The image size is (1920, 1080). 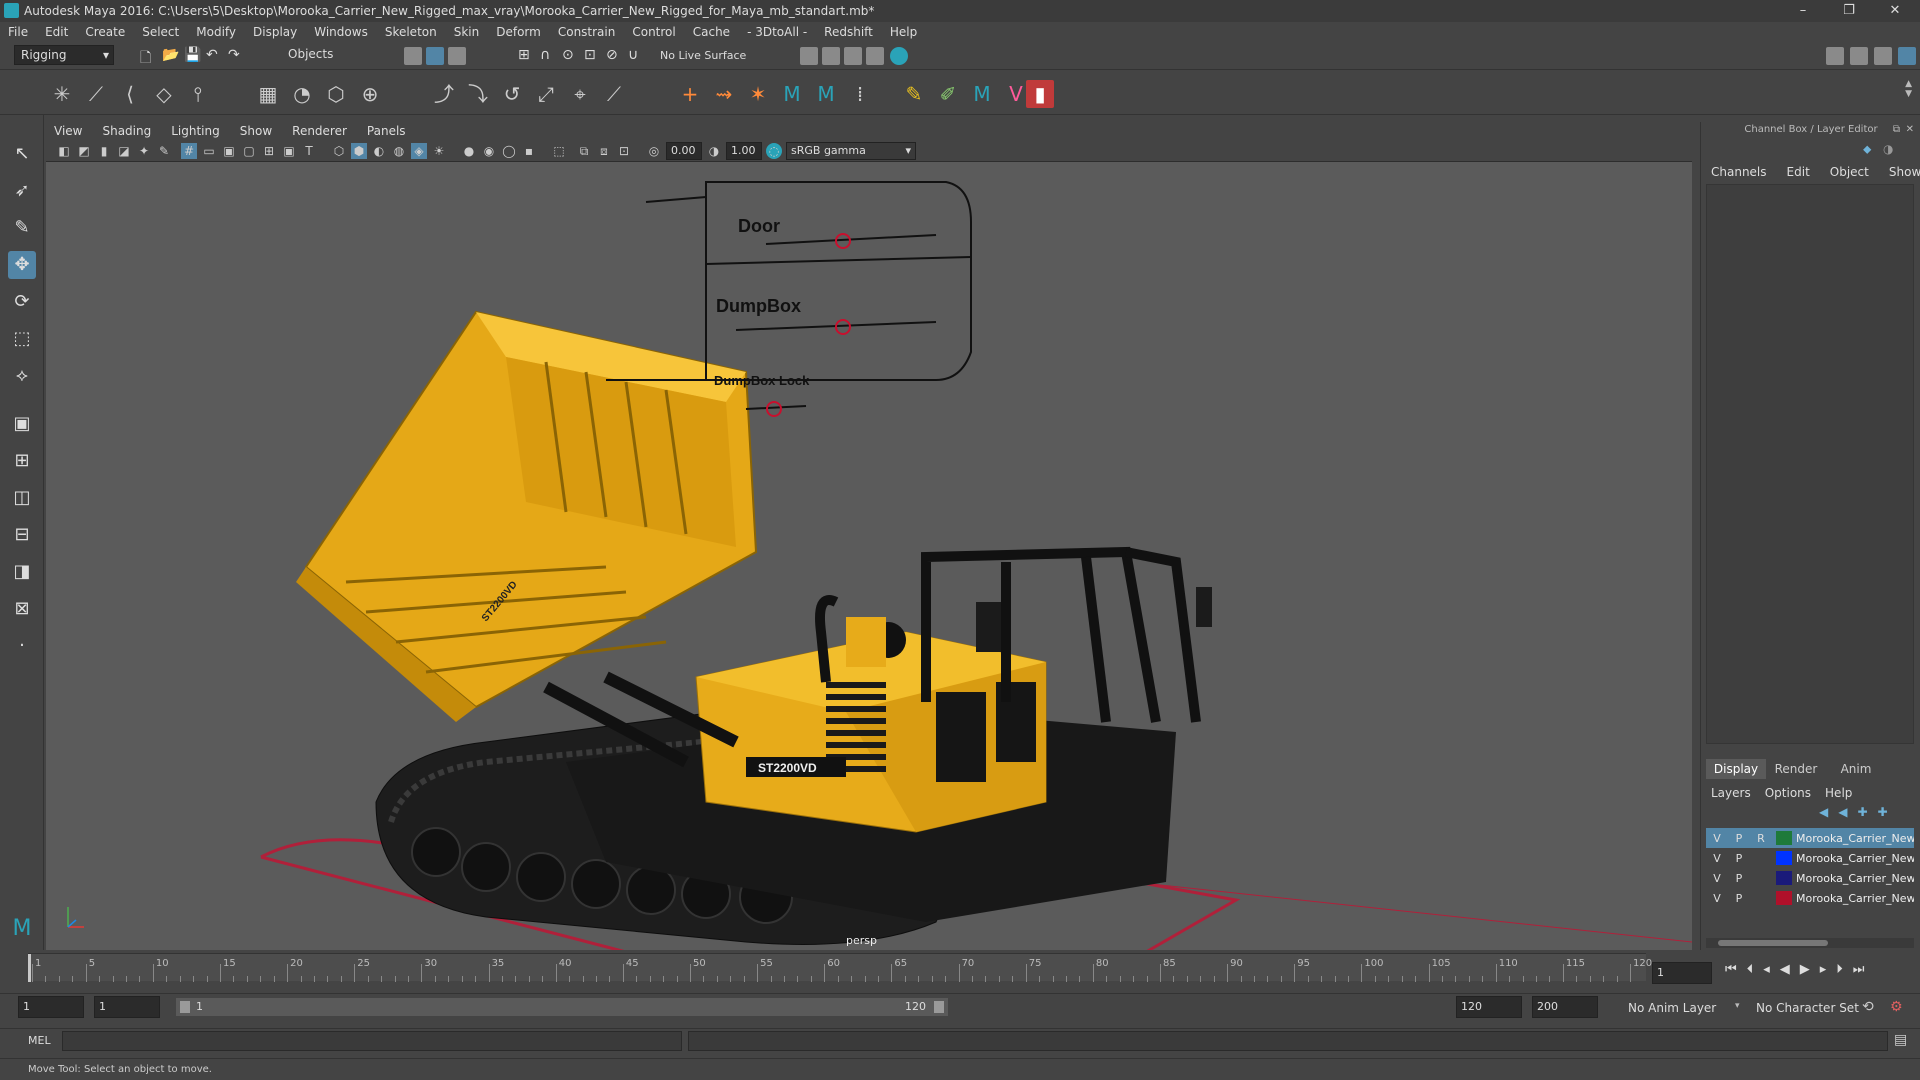 What do you see at coordinates (1739, 172) in the screenshot?
I see `cb-menu-channels: Channels` at bounding box center [1739, 172].